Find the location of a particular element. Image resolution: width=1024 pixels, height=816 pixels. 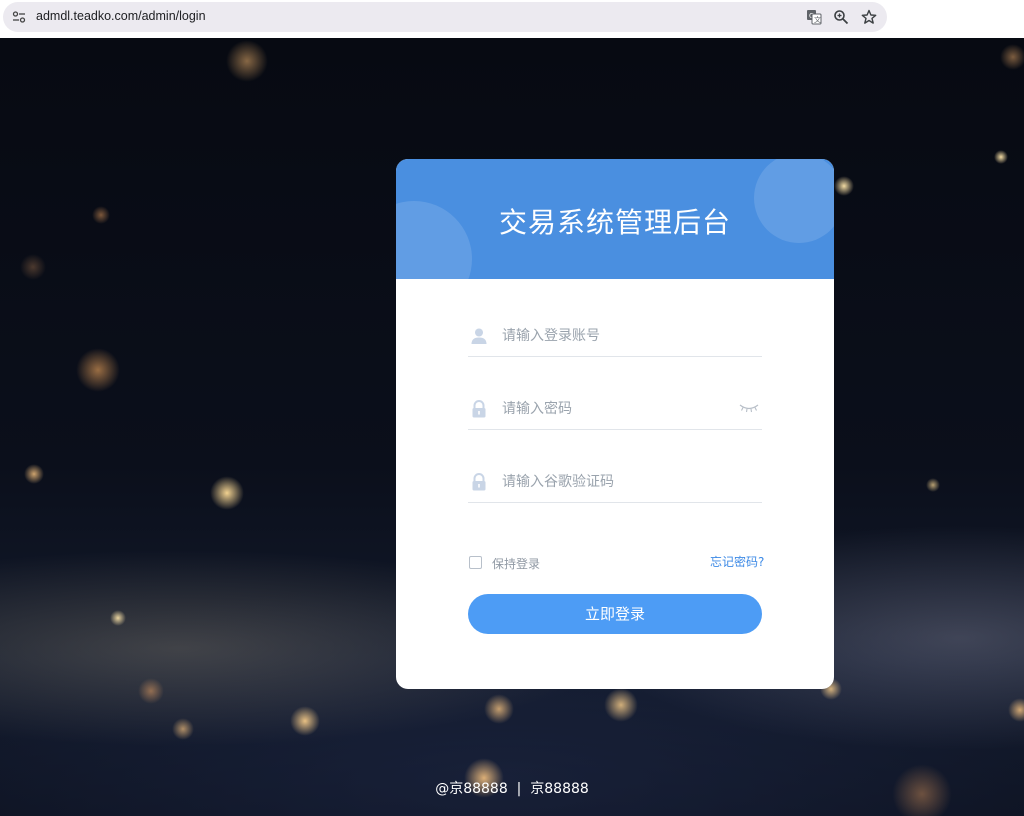

translate-icon: G 文 is located at coordinates (814, 17).